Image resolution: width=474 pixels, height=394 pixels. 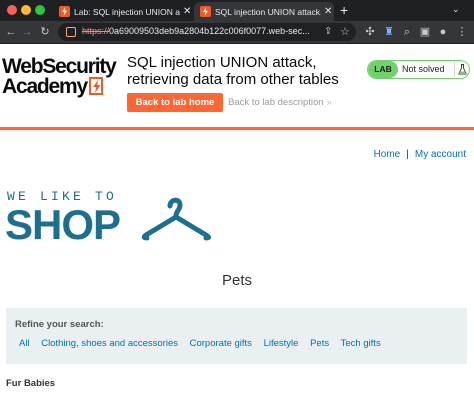 I want to click on header-divider-shadow, so click(x=237, y=130).